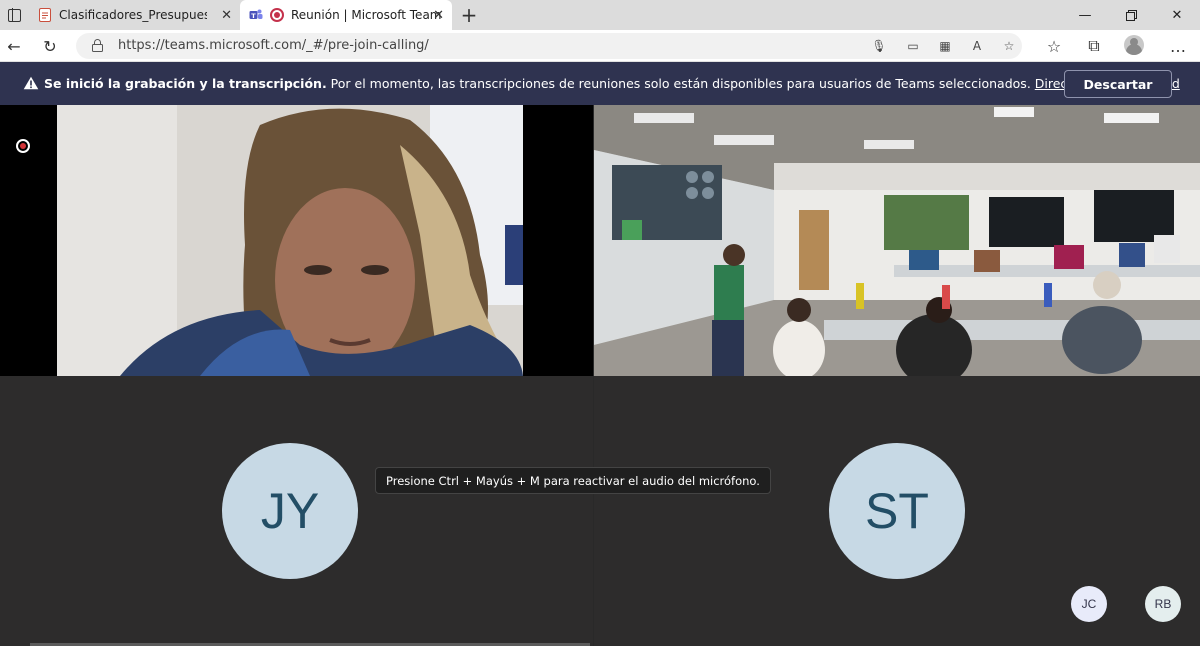 This screenshot has width=1200, height=646. Describe the element at coordinates (277, 15) in the screenshot. I see `recording-tab-icon` at that location.